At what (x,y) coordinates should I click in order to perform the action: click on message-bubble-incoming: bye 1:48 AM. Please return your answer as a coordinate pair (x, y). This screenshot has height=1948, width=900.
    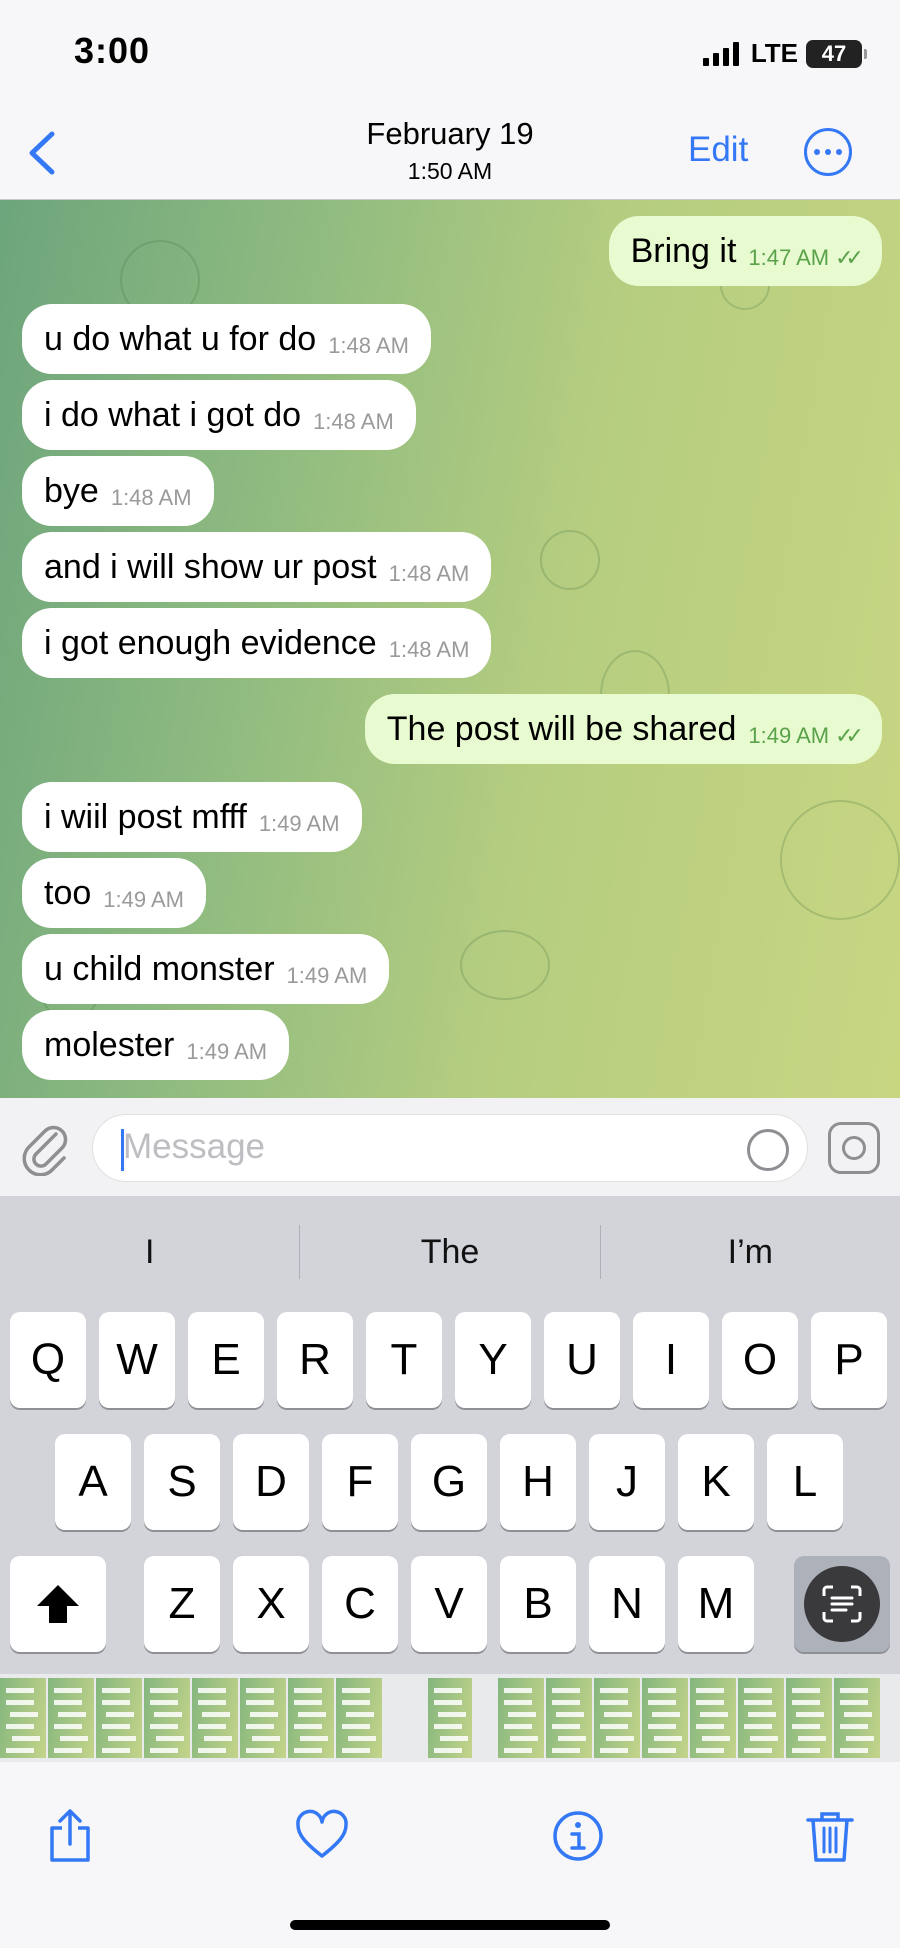
    Looking at the image, I should click on (118, 491).